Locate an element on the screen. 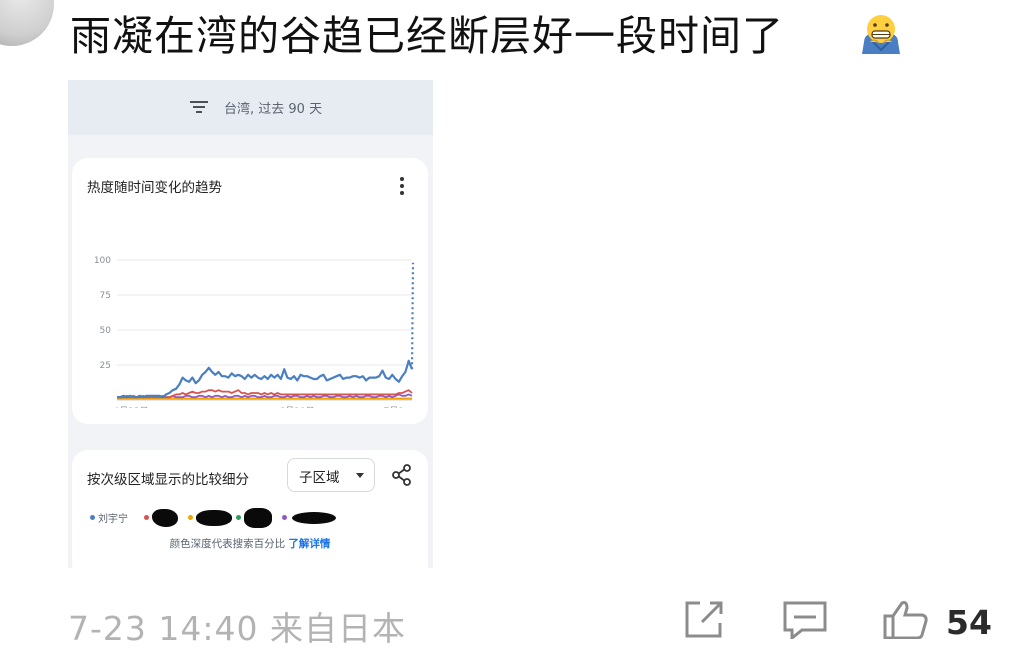  post-meta: 7-23 14:40 来自日本 is located at coordinates (237, 628).